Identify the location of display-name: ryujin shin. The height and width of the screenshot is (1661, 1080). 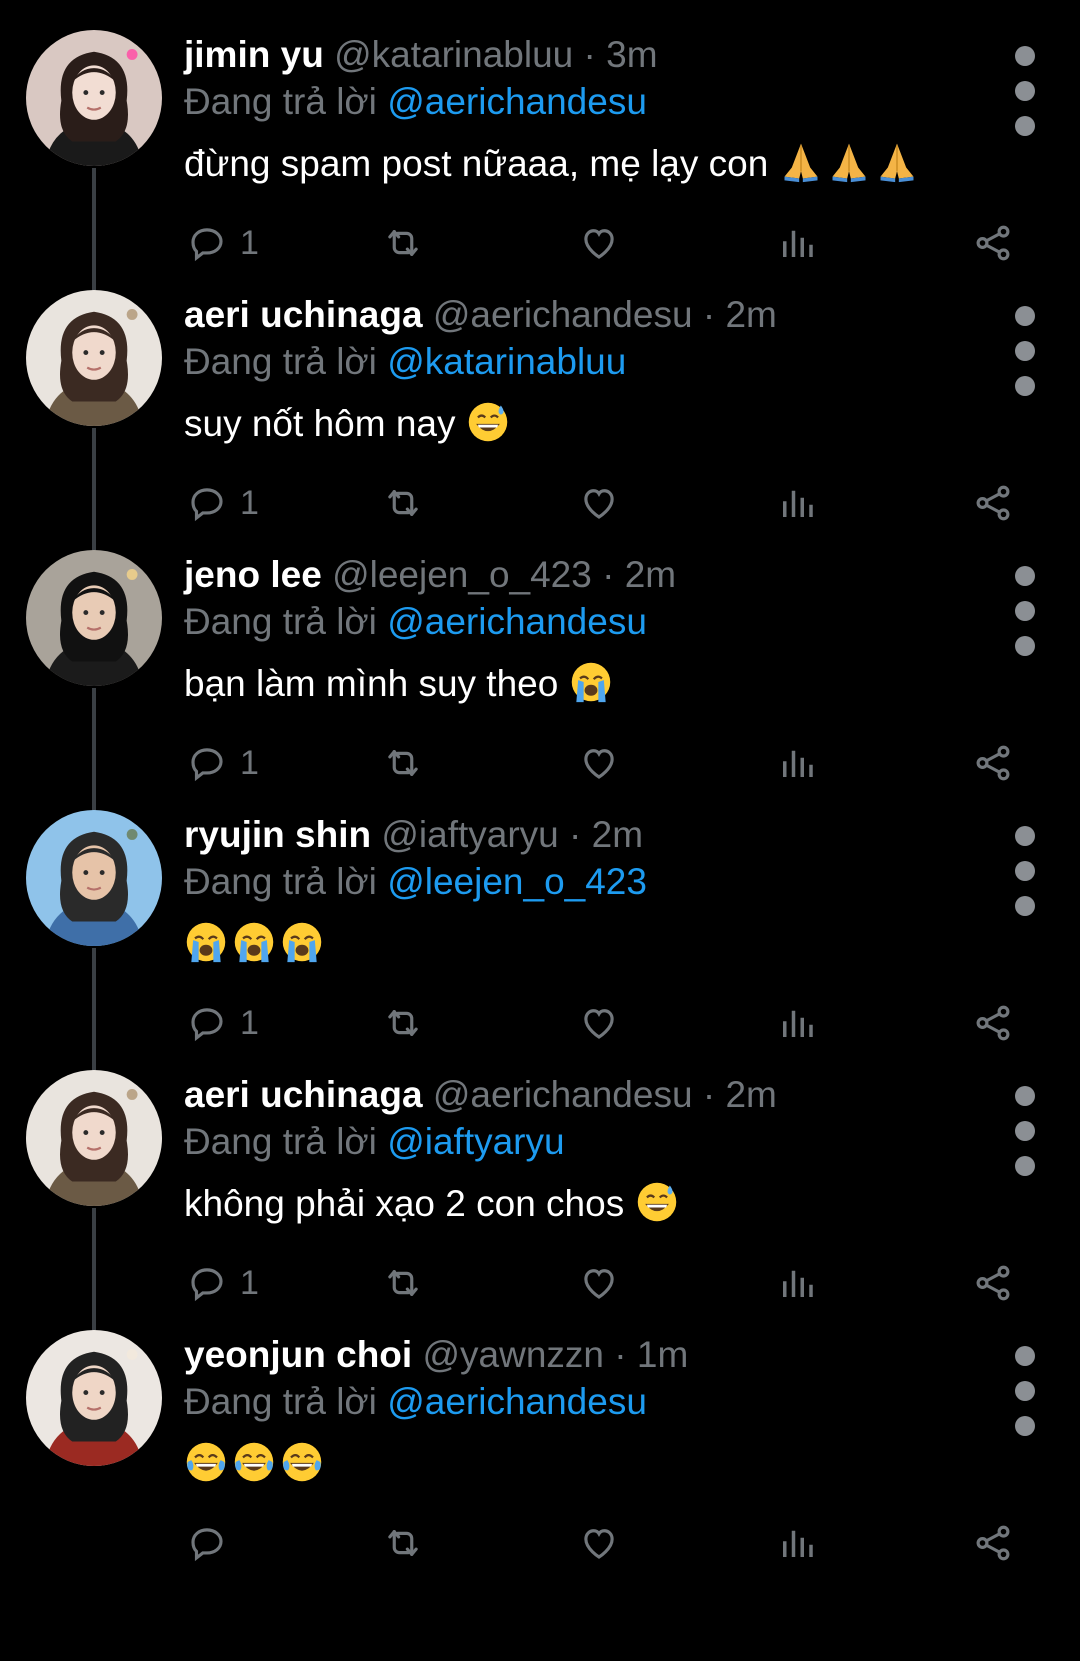
(277, 834).